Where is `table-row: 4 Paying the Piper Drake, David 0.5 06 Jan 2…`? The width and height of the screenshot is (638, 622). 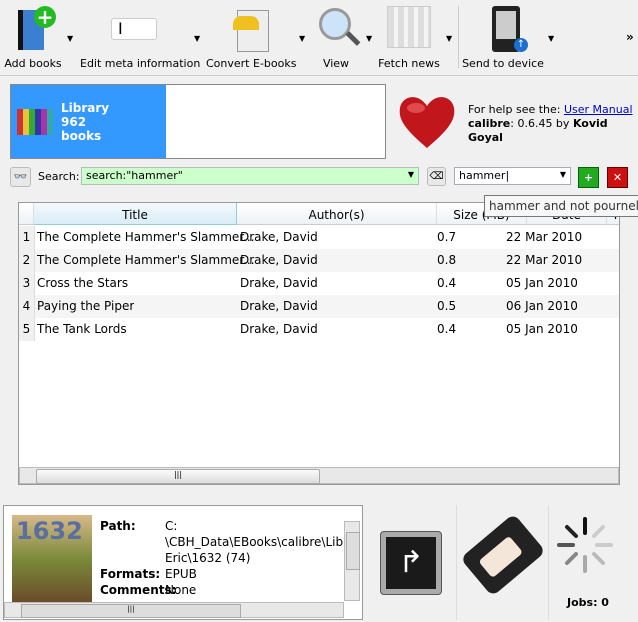 table-row: 4 Paying the Piper Drake, David 0.5 06 Jan 2… is located at coordinates (319, 306).